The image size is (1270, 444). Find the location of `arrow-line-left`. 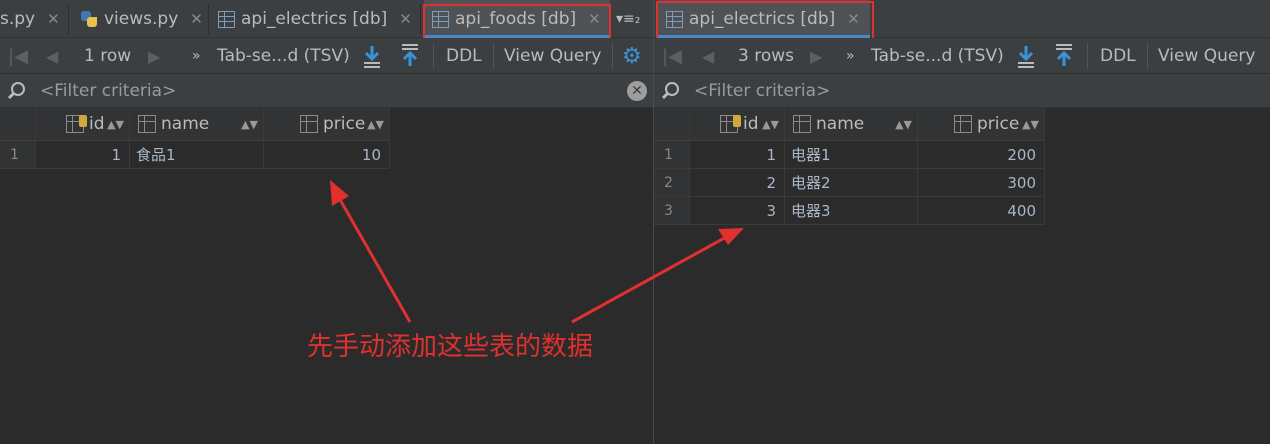

arrow-line-left is located at coordinates (374, 259).